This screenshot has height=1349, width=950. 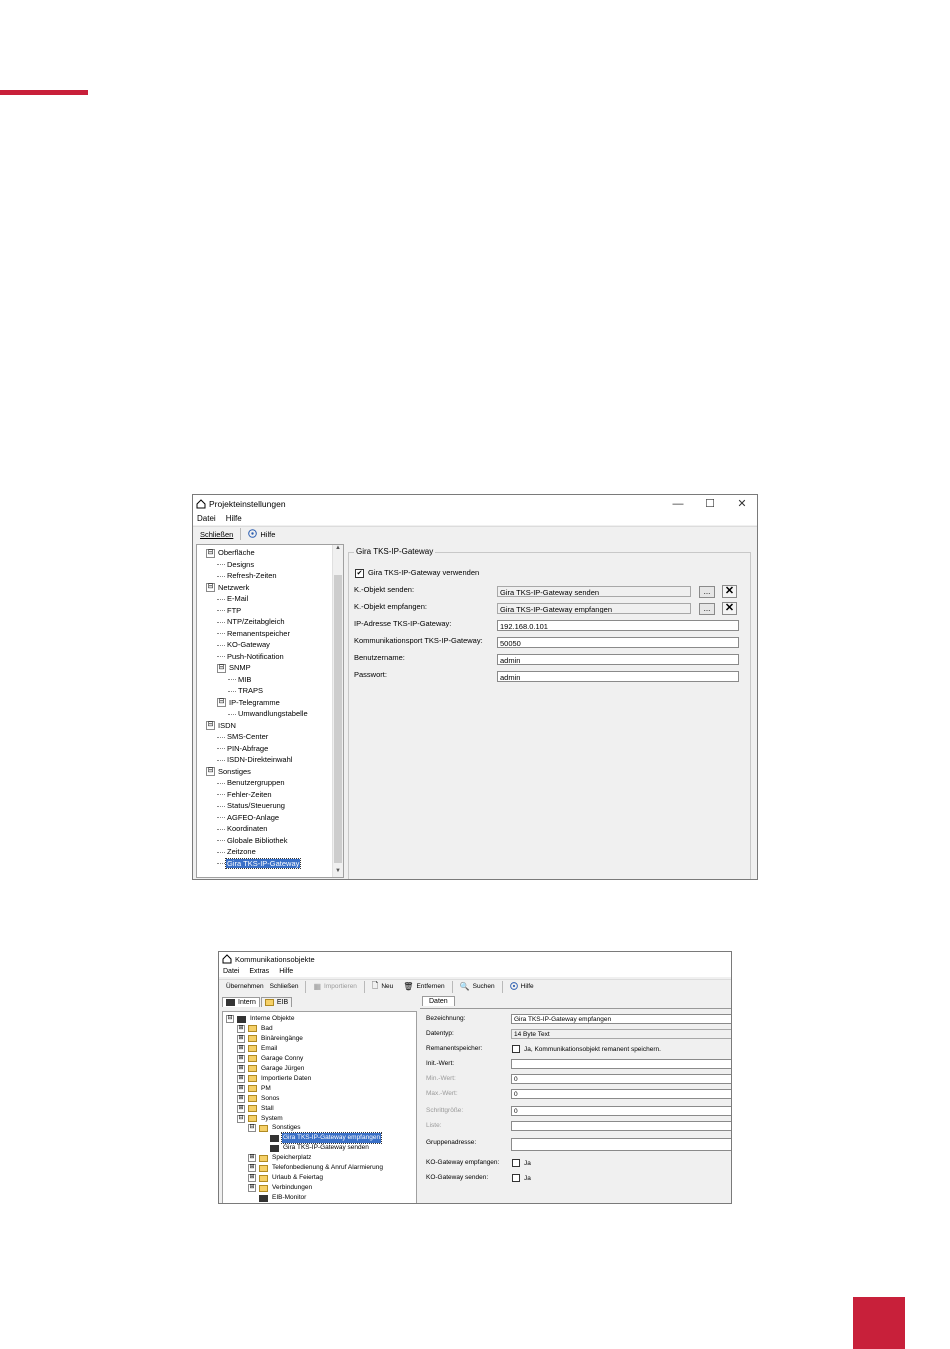 What do you see at coordinates (245, 986) in the screenshot?
I see `apply-button: Übernehmen` at bounding box center [245, 986].